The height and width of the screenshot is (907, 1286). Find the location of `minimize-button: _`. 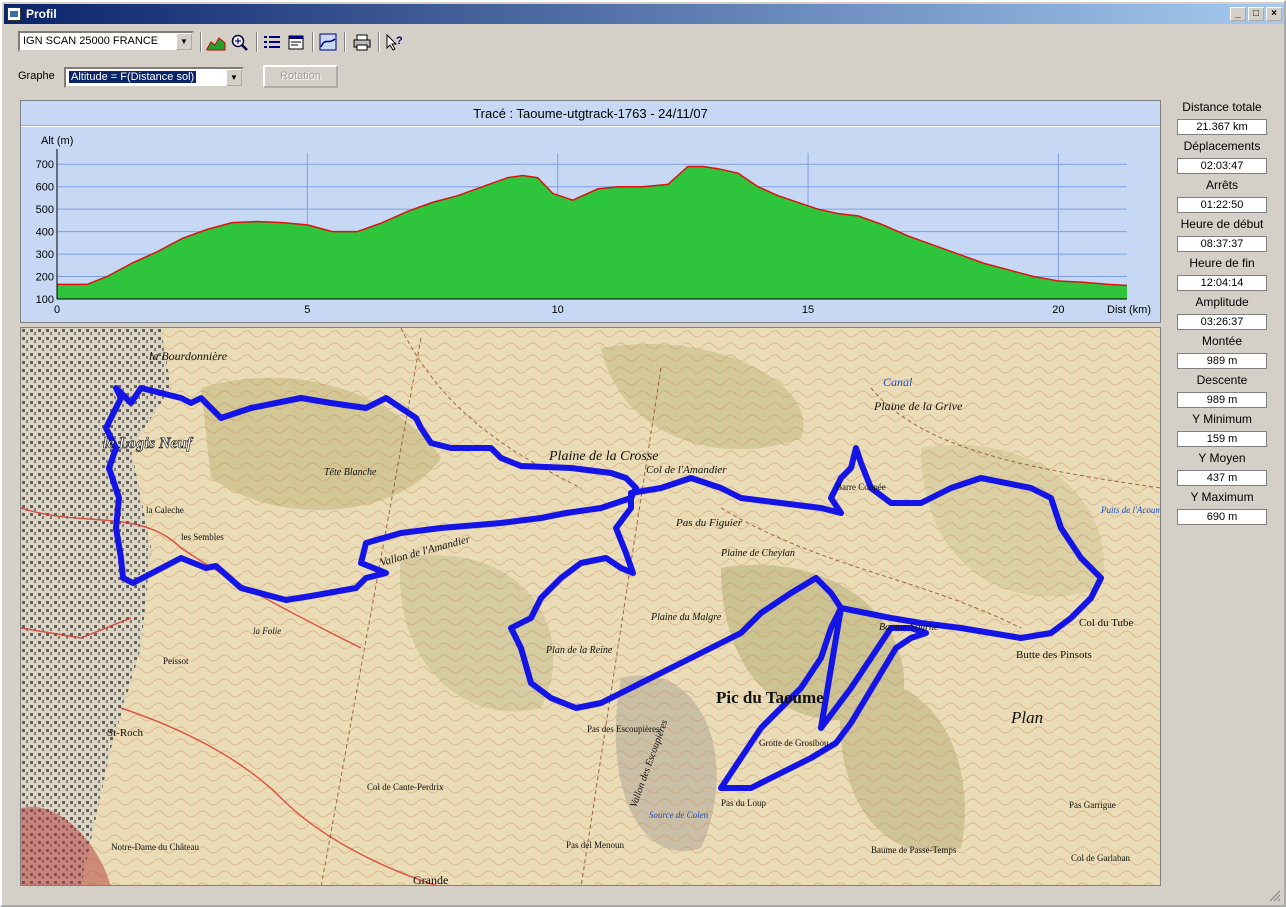

minimize-button: _ is located at coordinates (1238, 14).